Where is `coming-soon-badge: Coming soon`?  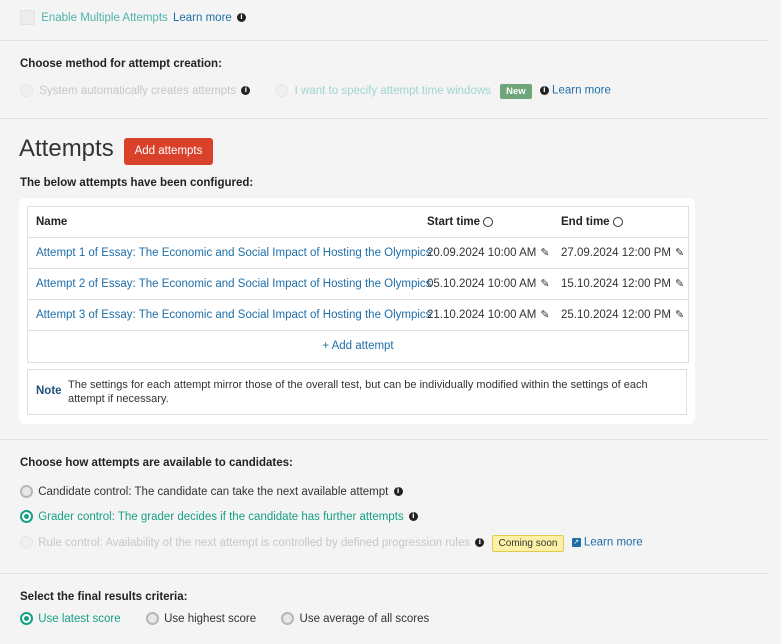
coming-soon-badge: Coming soon is located at coordinates (528, 543).